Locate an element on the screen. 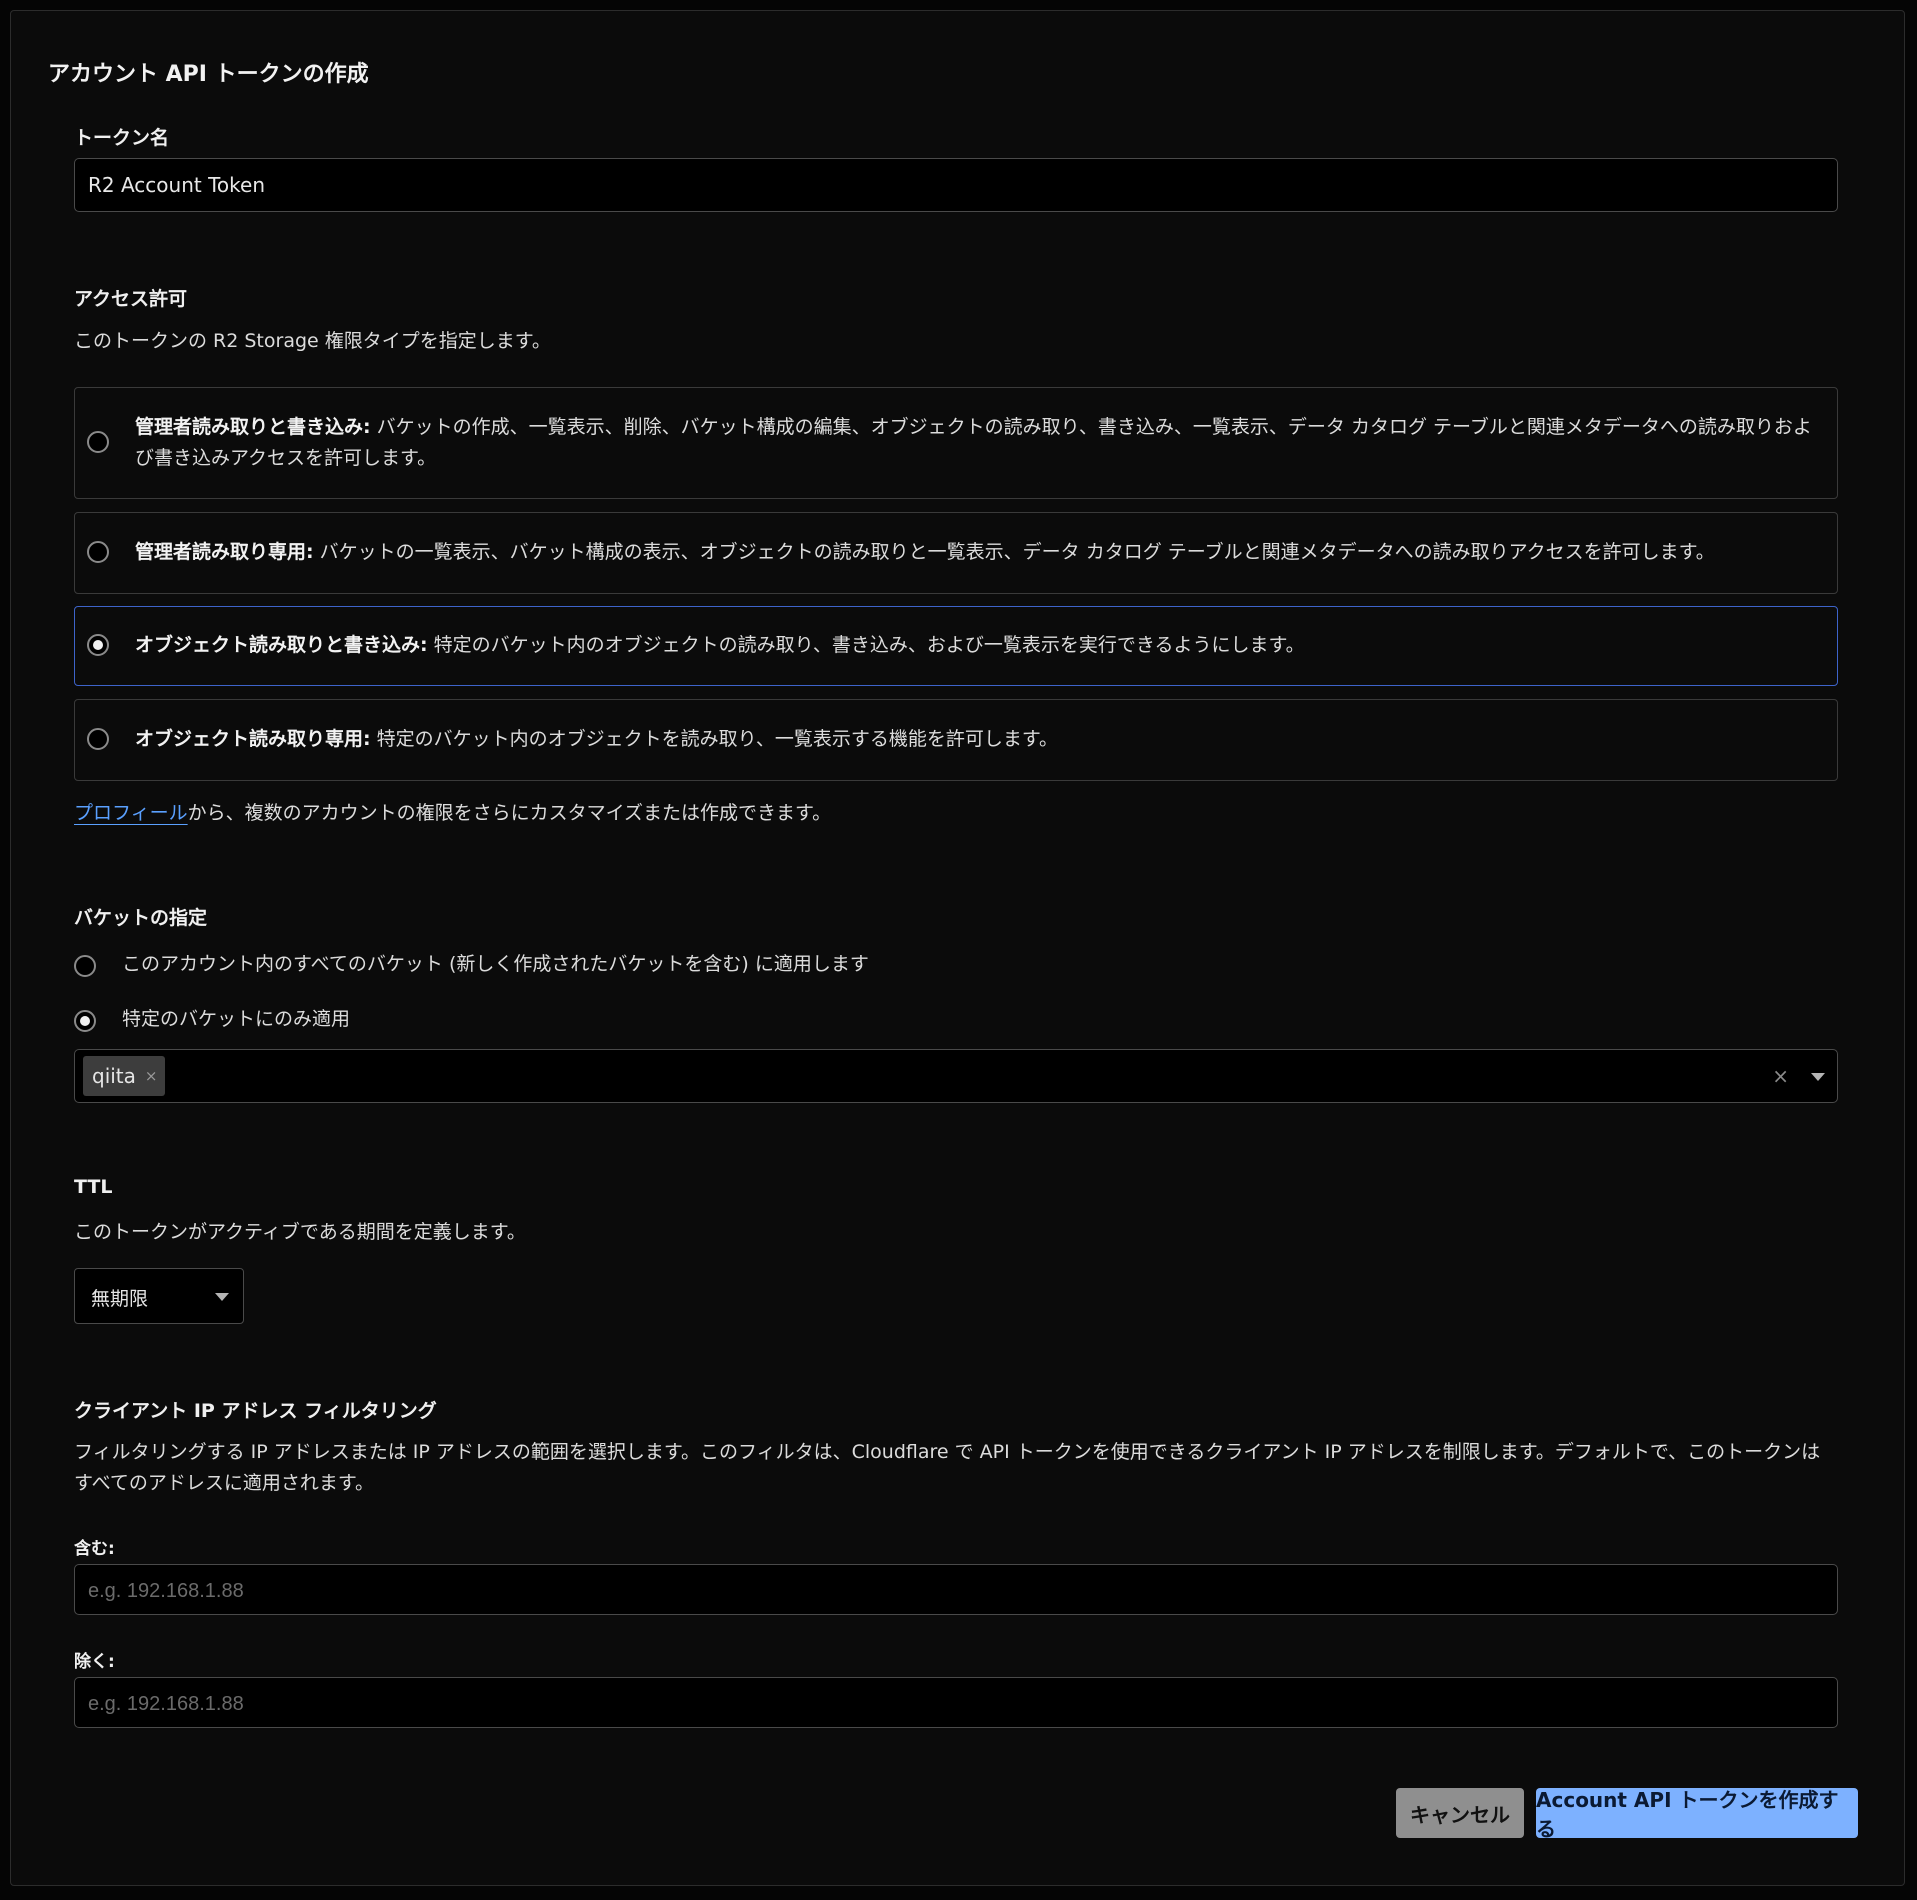 Image resolution: width=1917 pixels, height=1900 pixels. radio-object-read-write is located at coordinates (98, 645).